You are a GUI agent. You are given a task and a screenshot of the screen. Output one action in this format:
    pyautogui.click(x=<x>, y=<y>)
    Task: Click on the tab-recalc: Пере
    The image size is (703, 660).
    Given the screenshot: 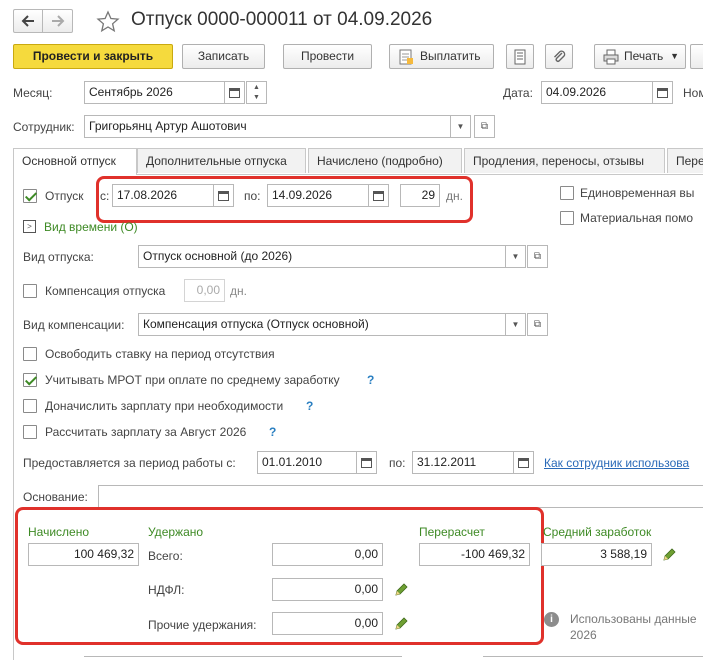 What is the action you would take?
    pyautogui.click(x=685, y=160)
    